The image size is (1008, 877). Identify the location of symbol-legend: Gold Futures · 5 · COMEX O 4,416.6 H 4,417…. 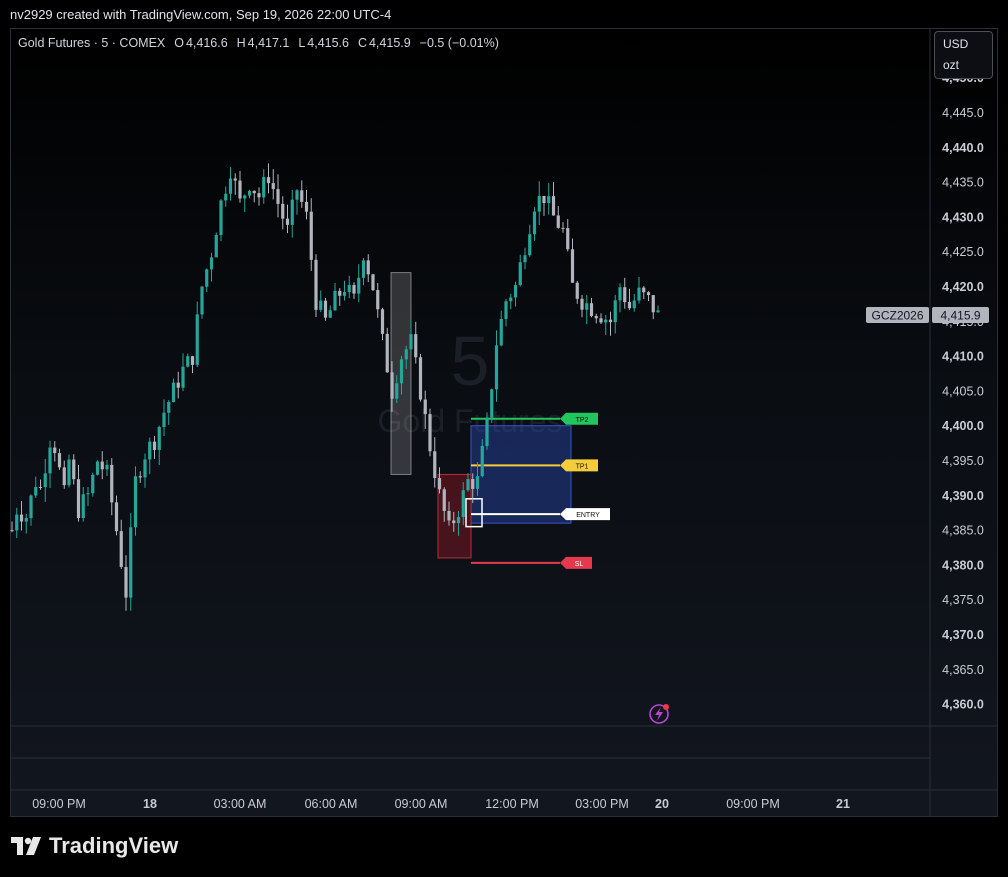
(259, 43).